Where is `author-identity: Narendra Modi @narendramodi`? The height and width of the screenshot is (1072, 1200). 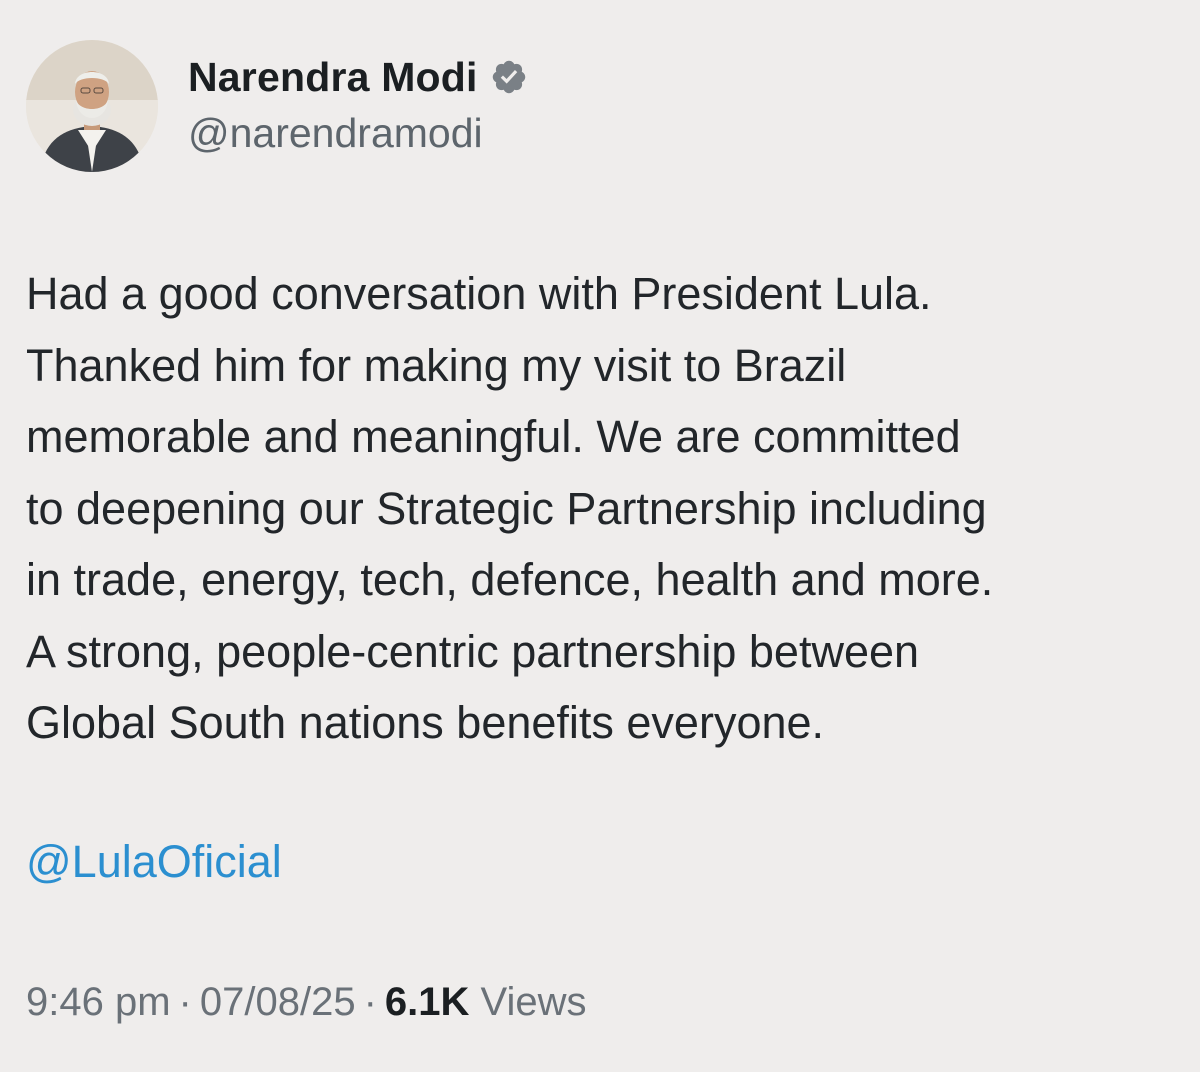
author-identity: Narendra Modi @narendramodi is located at coordinates (358, 98).